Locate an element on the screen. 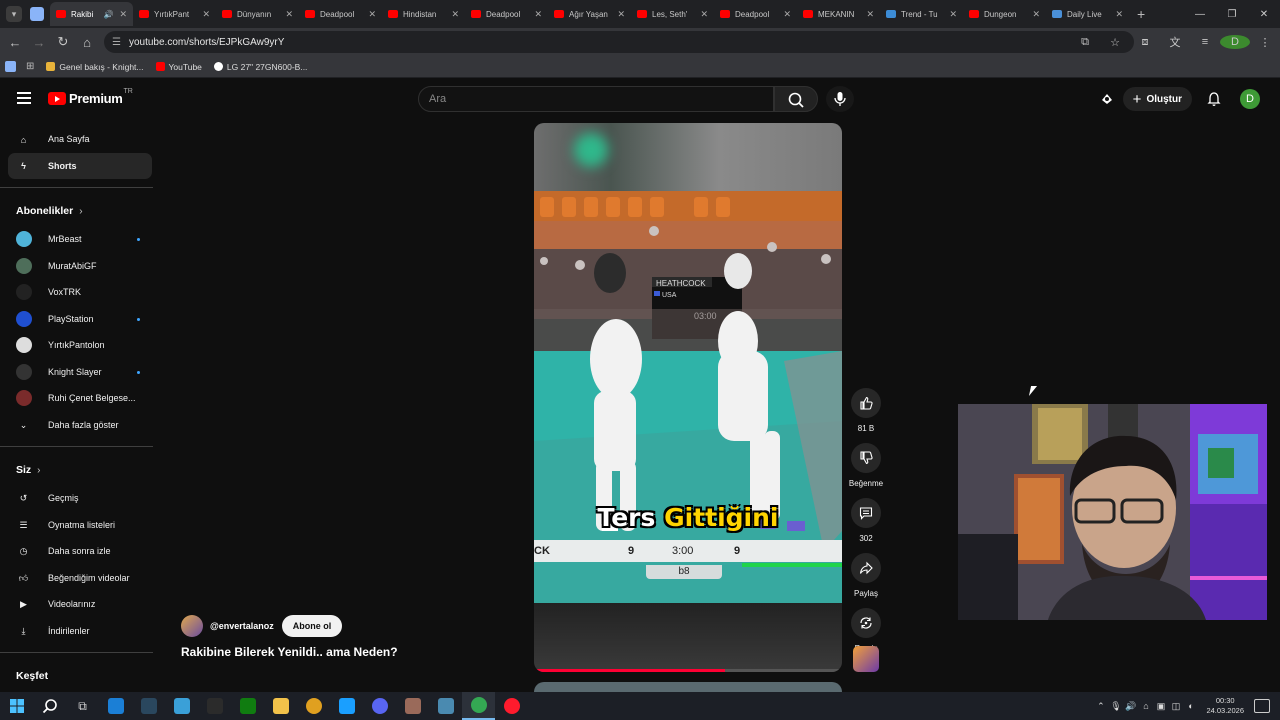  taskbar-app-xbox is located at coordinates (247, 706).